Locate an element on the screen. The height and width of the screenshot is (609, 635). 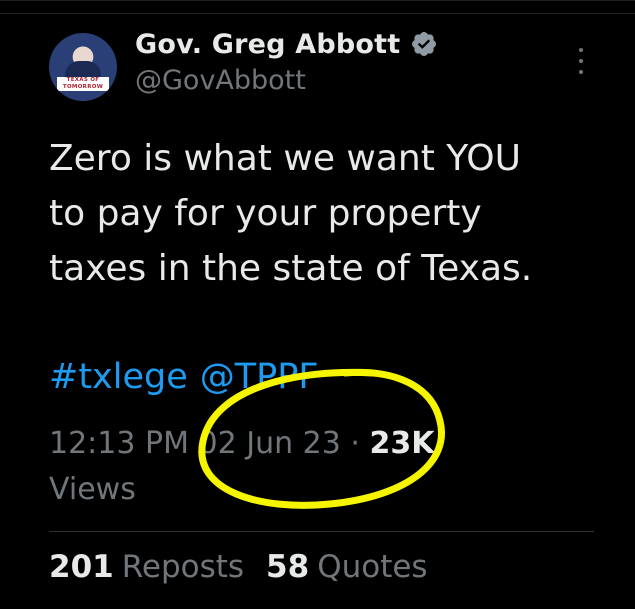
user-handle: @GovAbbott is located at coordinates (286, 80).